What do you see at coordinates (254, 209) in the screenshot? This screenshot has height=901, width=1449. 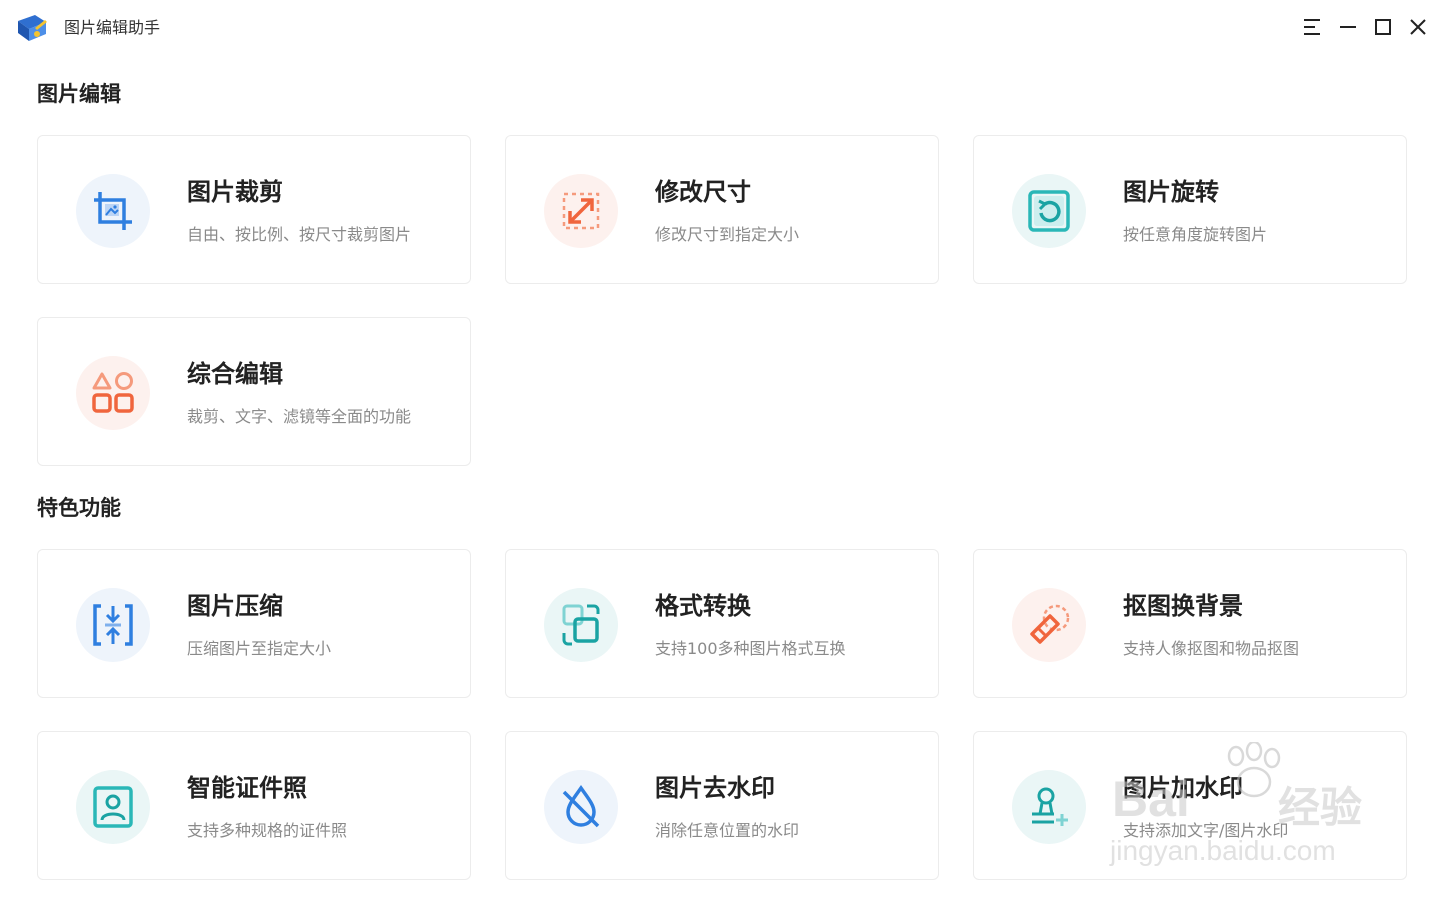 I see `card-crop: 图片裁剪 自由、按比例、按尺寸裁剪图片` at bounding box center [254, 209].